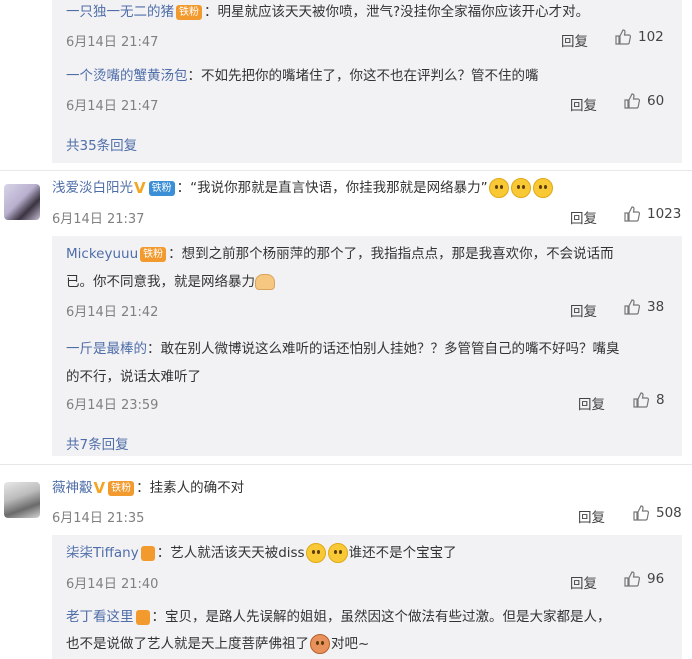 The image size is (692, 659). What do you see at coordinates (102, 553) in the screenshot?
I see `reply-author: 柒柒Tiffany` at bounding box center [102, 553].